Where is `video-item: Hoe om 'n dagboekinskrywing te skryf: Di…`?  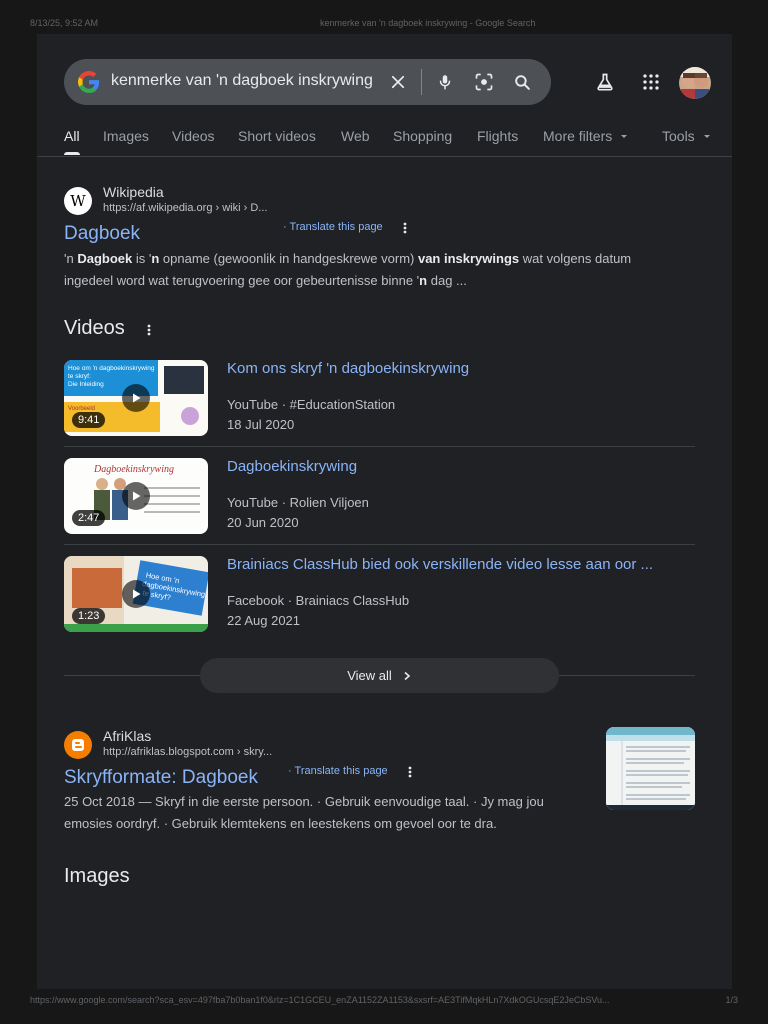 video-item: Hoe om 'n dagboekinskrywing te skryf: Di… is located at coordinates (379, 406).